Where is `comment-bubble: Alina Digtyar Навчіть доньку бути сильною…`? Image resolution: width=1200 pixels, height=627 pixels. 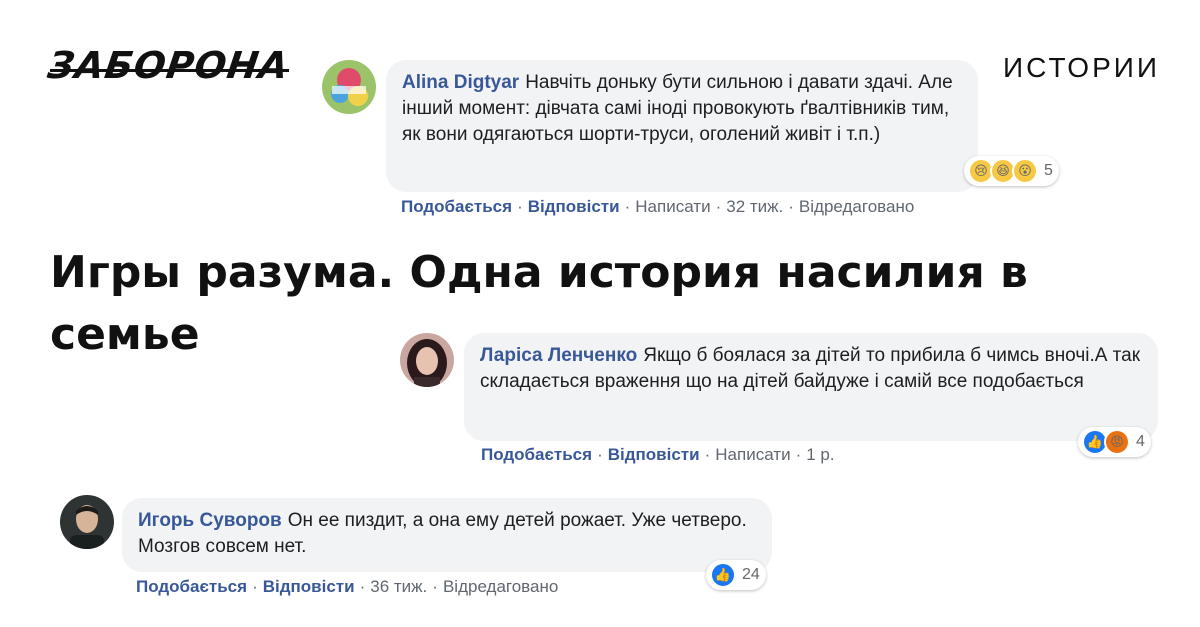 comment-bubble: Alina Digtyar Навчіть доньку бути сильною… is located at coordinates (682, 126).